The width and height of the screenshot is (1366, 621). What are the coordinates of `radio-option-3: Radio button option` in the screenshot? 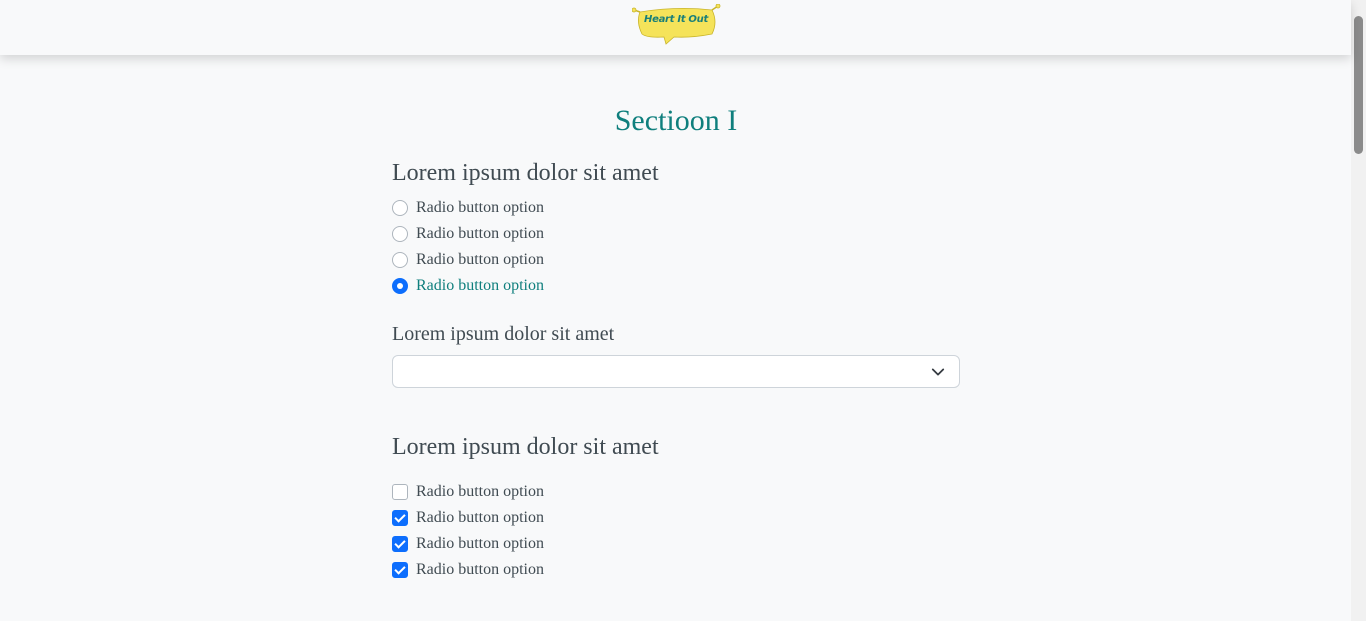 It's located at (676, 260).